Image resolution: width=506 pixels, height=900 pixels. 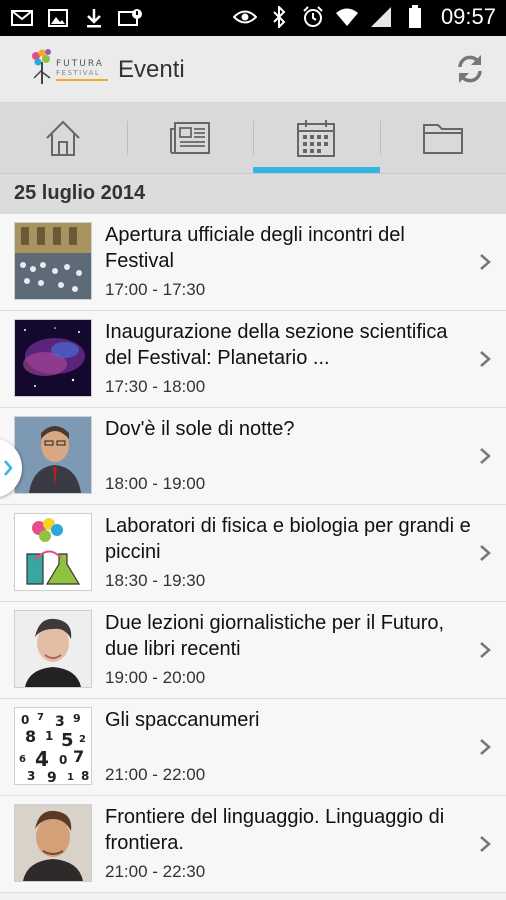 I want to click on mail-icon, so click(x=22, y=18).